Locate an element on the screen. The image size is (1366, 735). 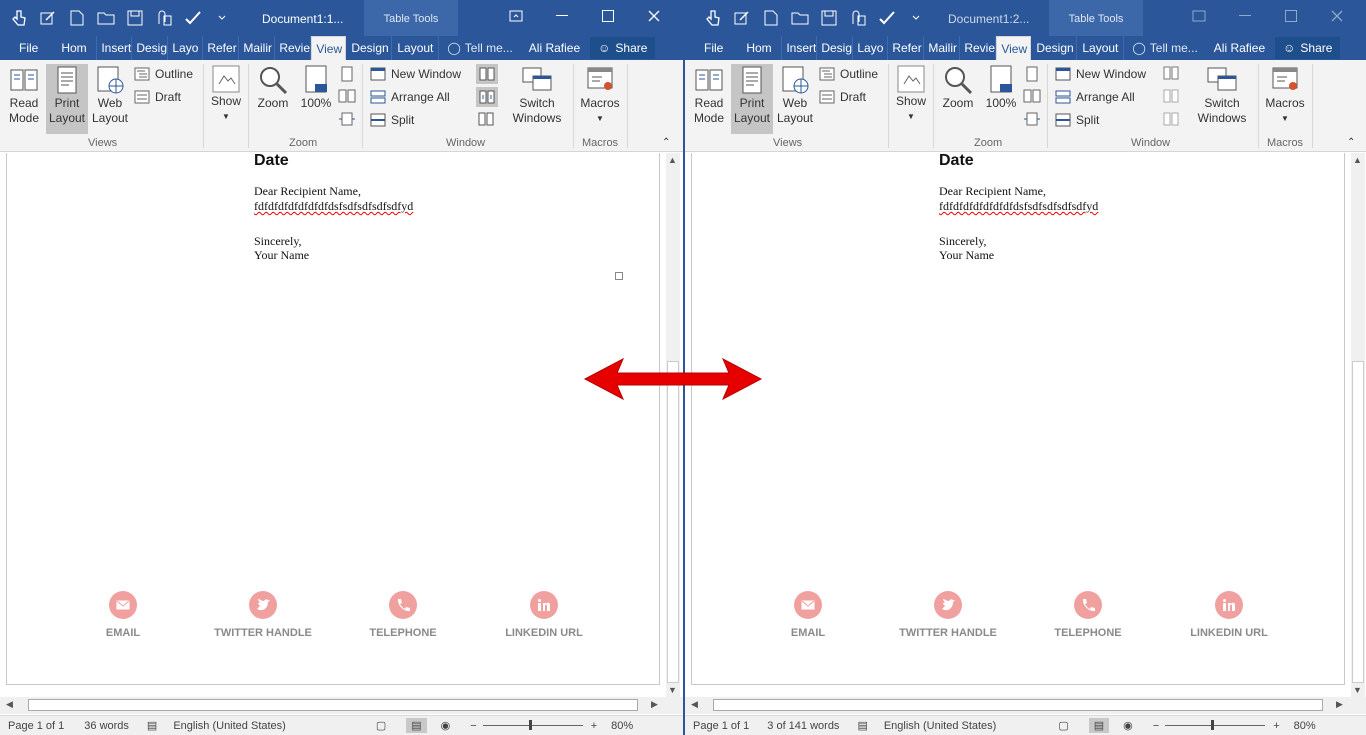
new-document-icon is located at coordinates (77, 18).